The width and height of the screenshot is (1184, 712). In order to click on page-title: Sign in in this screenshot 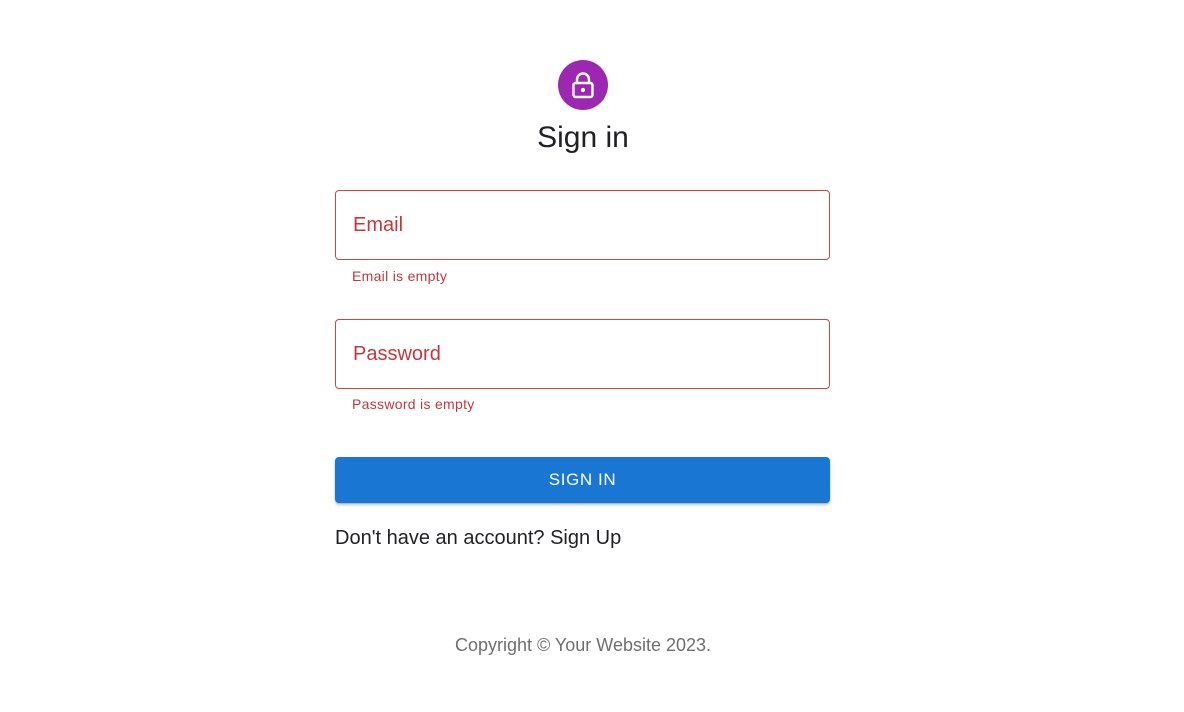, I will do `click(583, 137)`.